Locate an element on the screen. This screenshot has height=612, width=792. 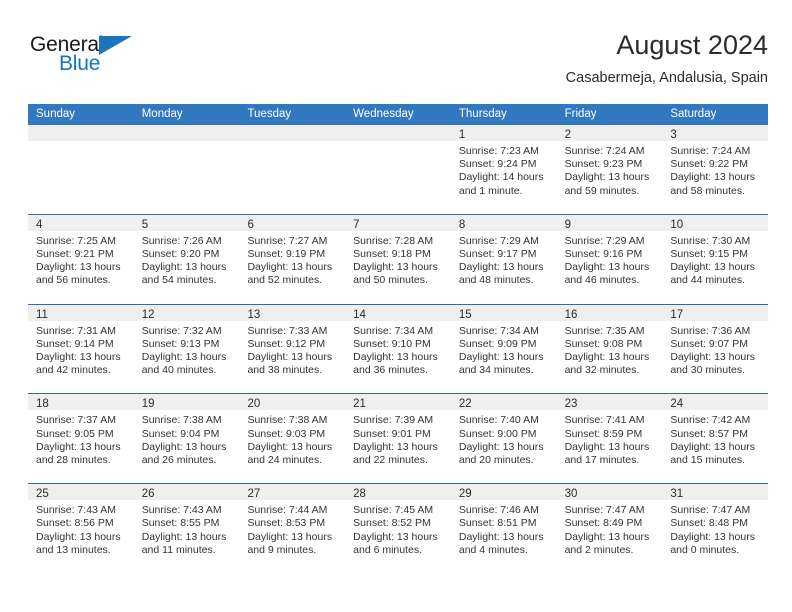
generalblue-logo: General Blue is located at coordinates (130, 61).